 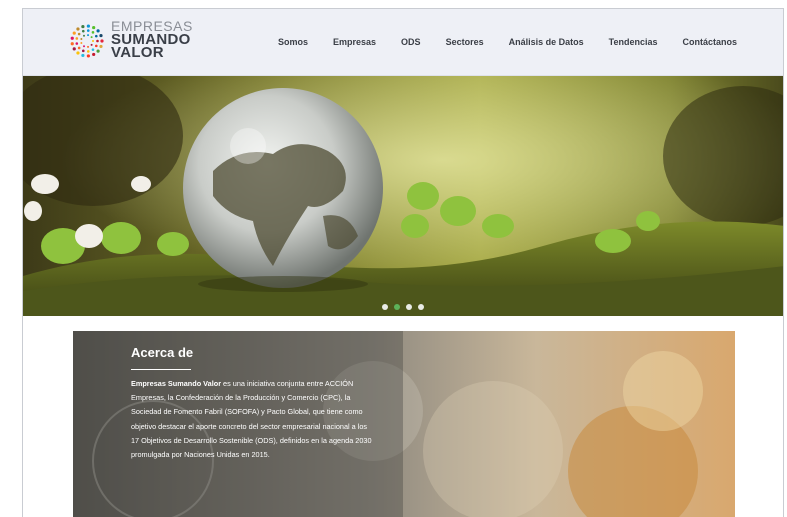 What do you see at coordinates (161, 369) in the screenshot?
I see `about-title-underline` at bounding box center [161, 369].